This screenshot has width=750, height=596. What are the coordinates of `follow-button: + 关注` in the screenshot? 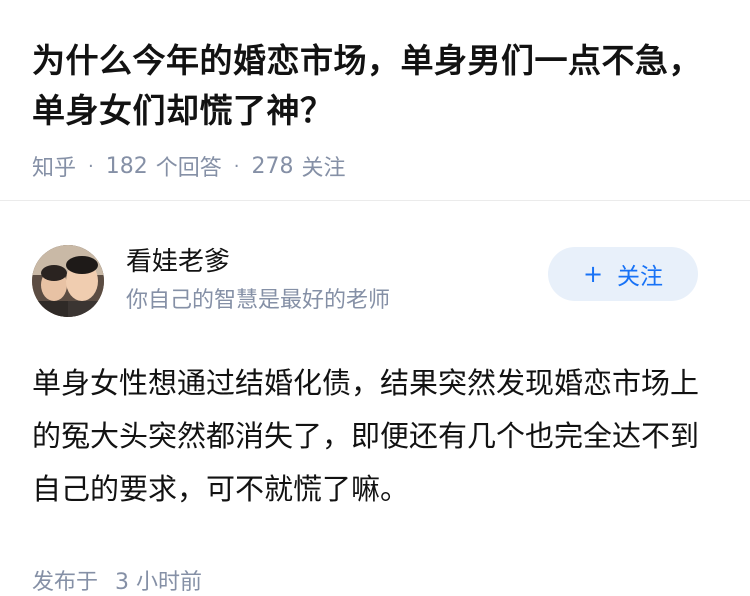 It's located at (623, 274).